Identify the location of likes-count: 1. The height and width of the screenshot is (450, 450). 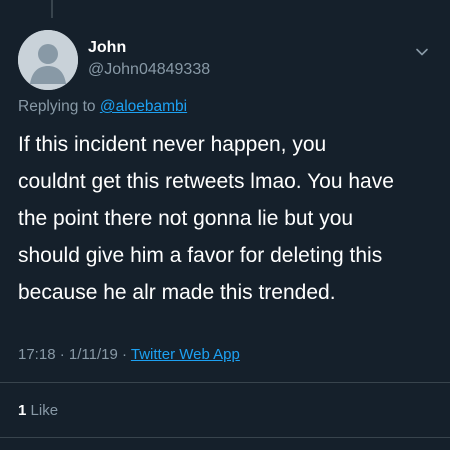
(22, 410).